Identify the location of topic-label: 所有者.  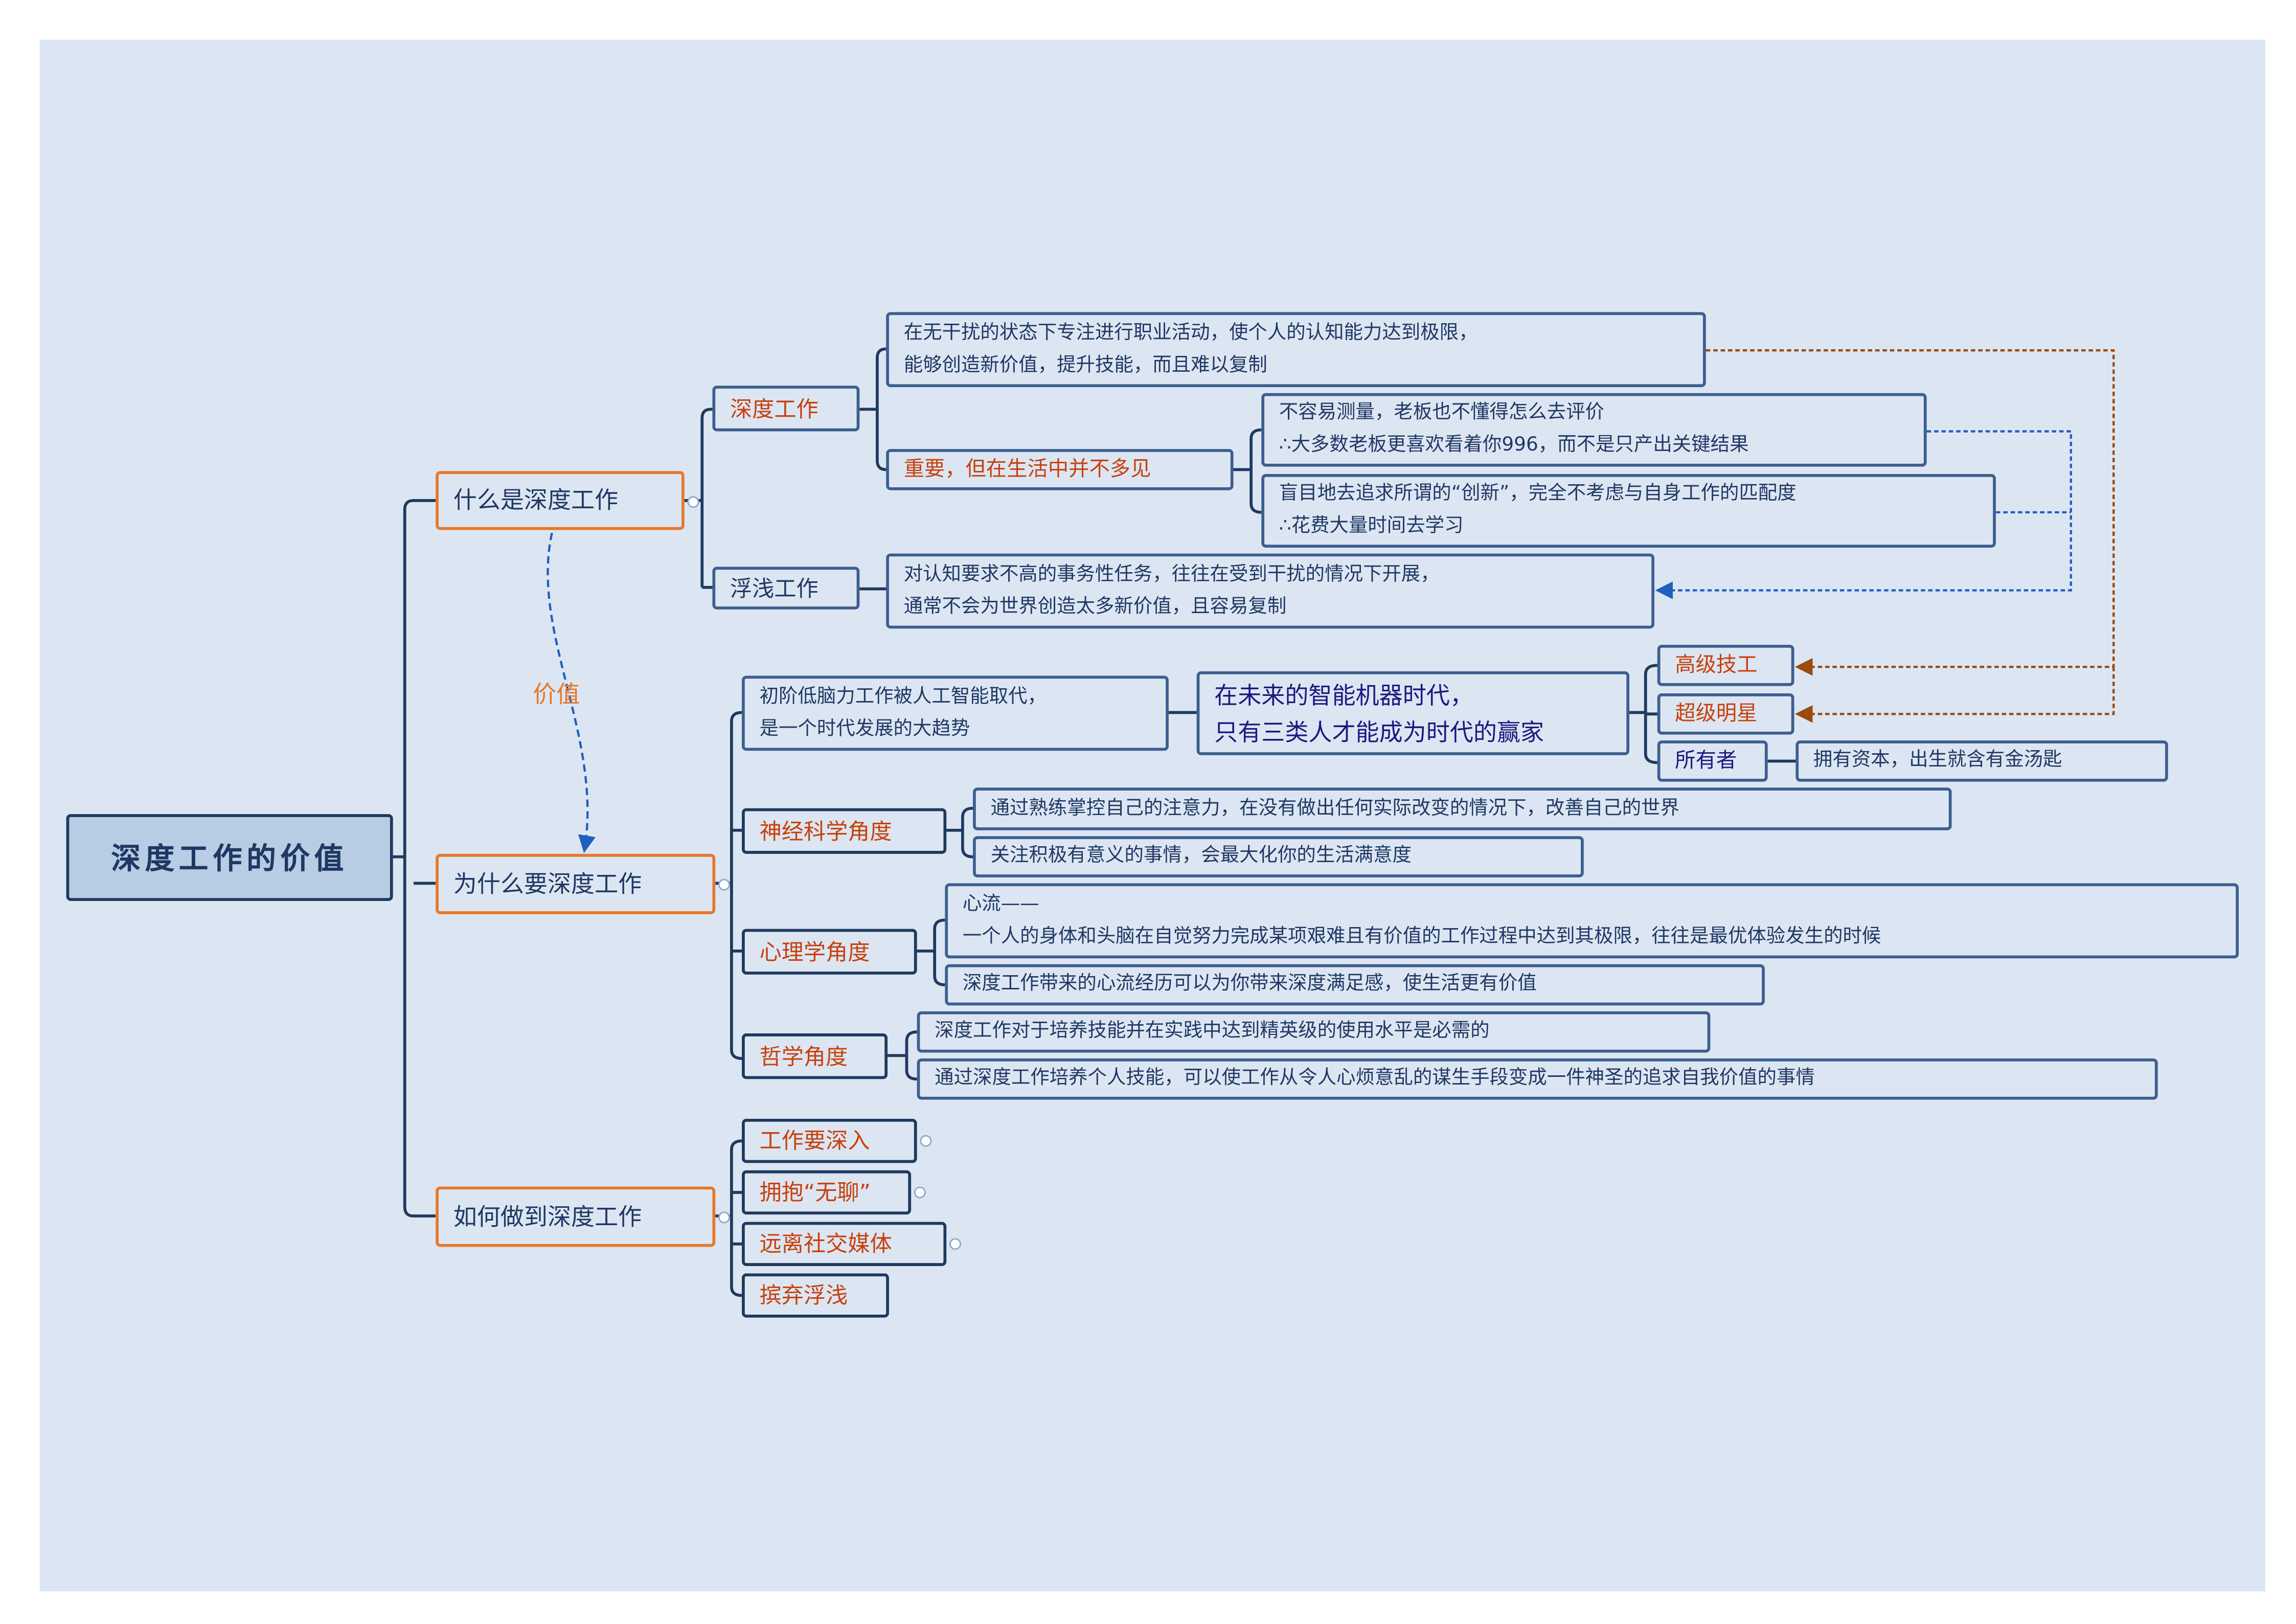
(1706, 761).